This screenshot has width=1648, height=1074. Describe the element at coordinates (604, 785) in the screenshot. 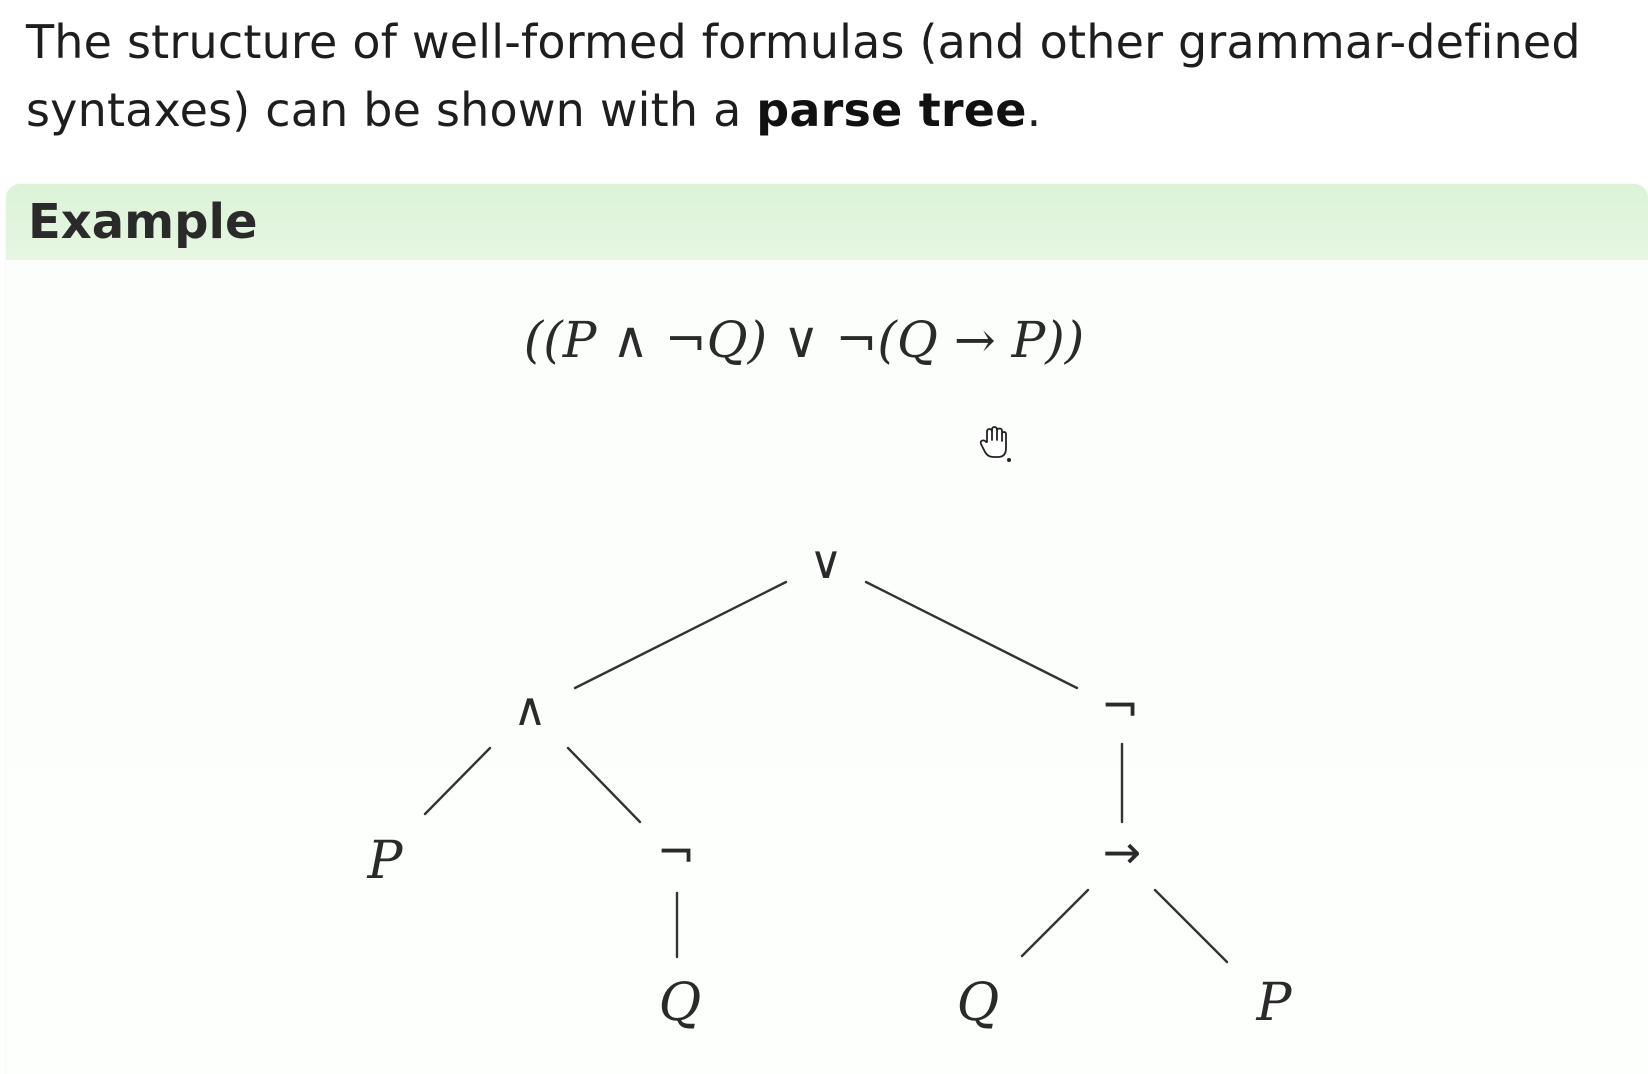

I see `edge-and-not-left` at that location.